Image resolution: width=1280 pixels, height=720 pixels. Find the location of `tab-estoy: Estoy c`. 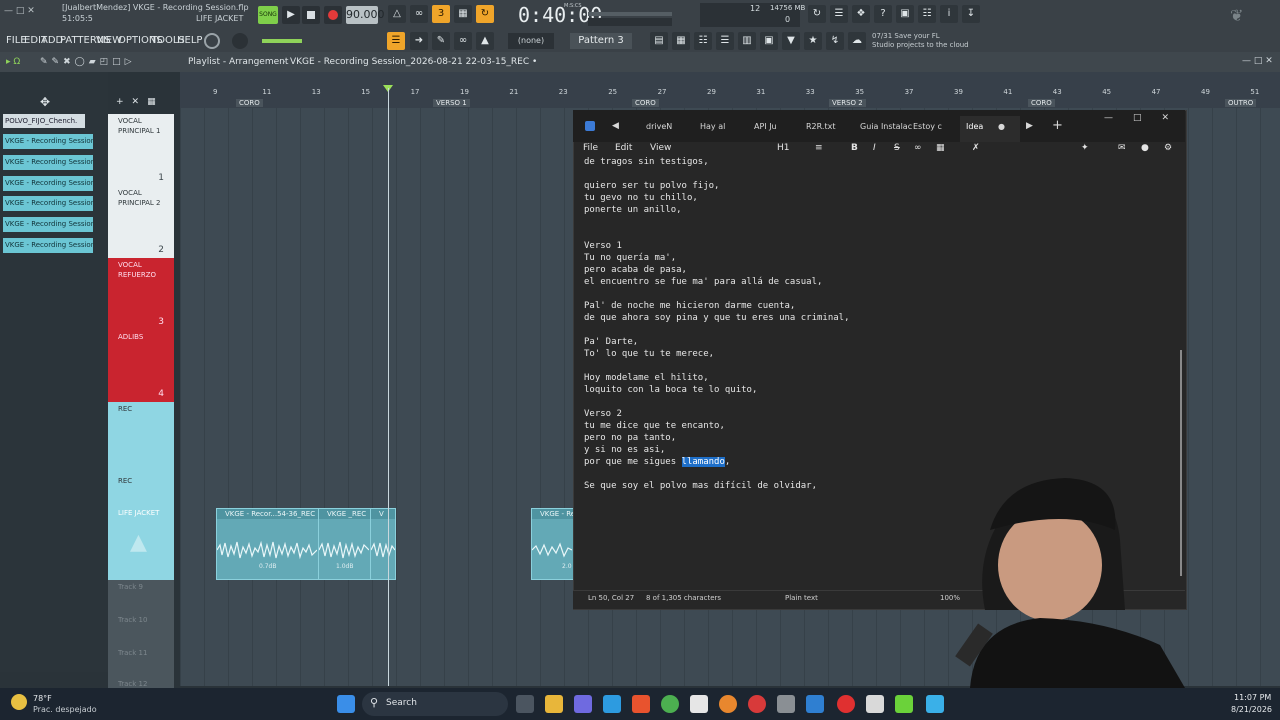

tab-estoy: Estoy c is located at coordinates (927, 126).